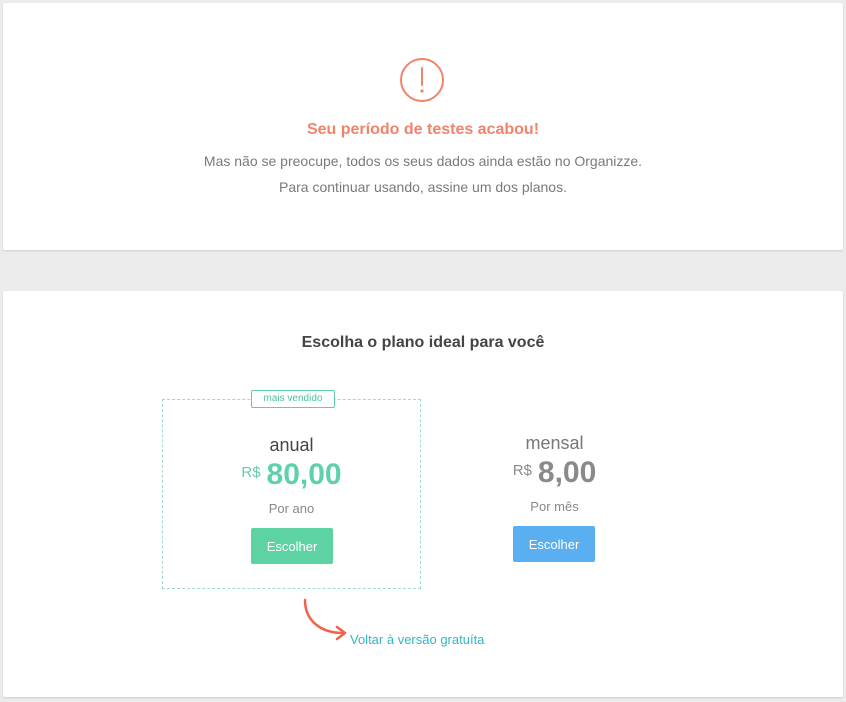 This screenshot has width=846, height=702. I want to click on trial-expired-title: Seu período de testes acabou!, so click(423, 129).